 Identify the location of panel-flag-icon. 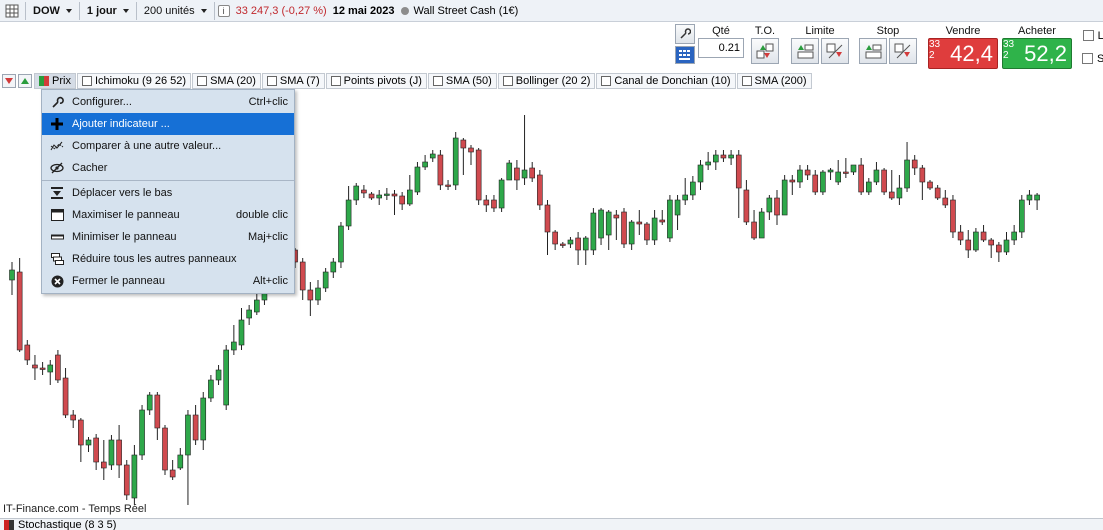
(9, 524).